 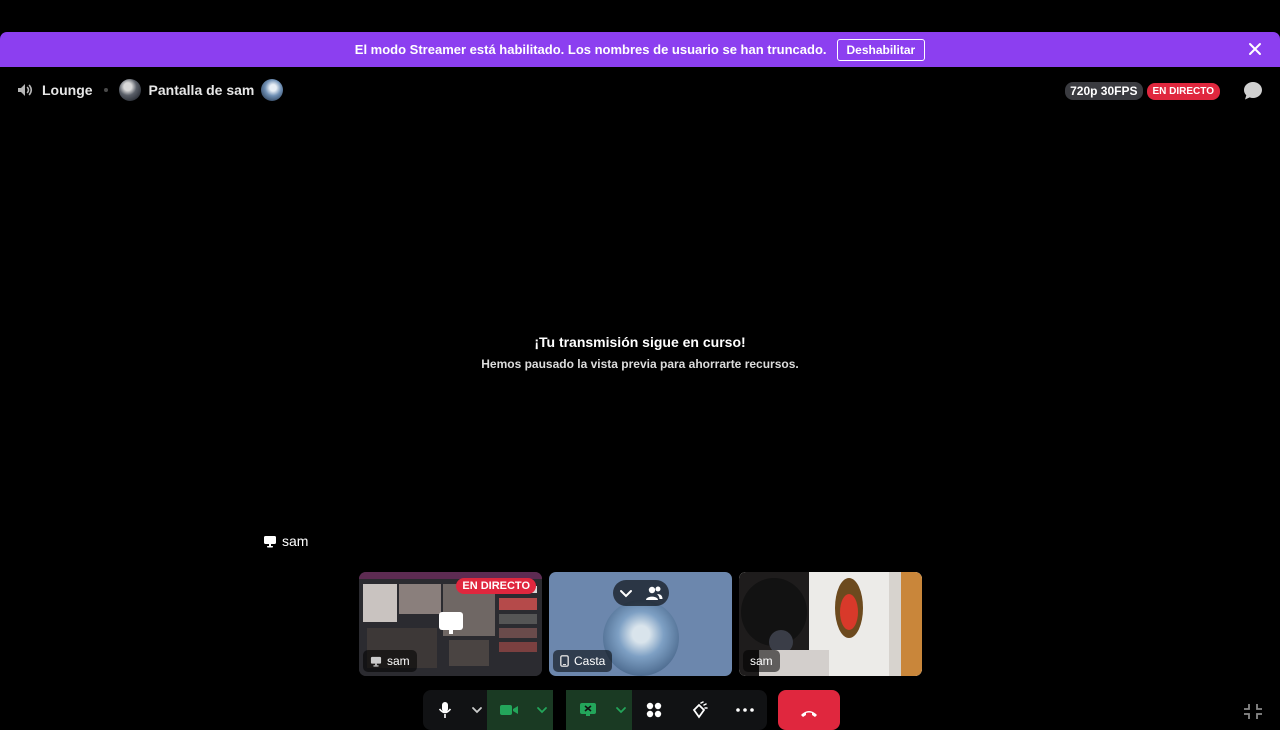 What do you see at coordinates (564, 661) in the screenshot?
I see `phone-icon` at bounding box center [564, 661].